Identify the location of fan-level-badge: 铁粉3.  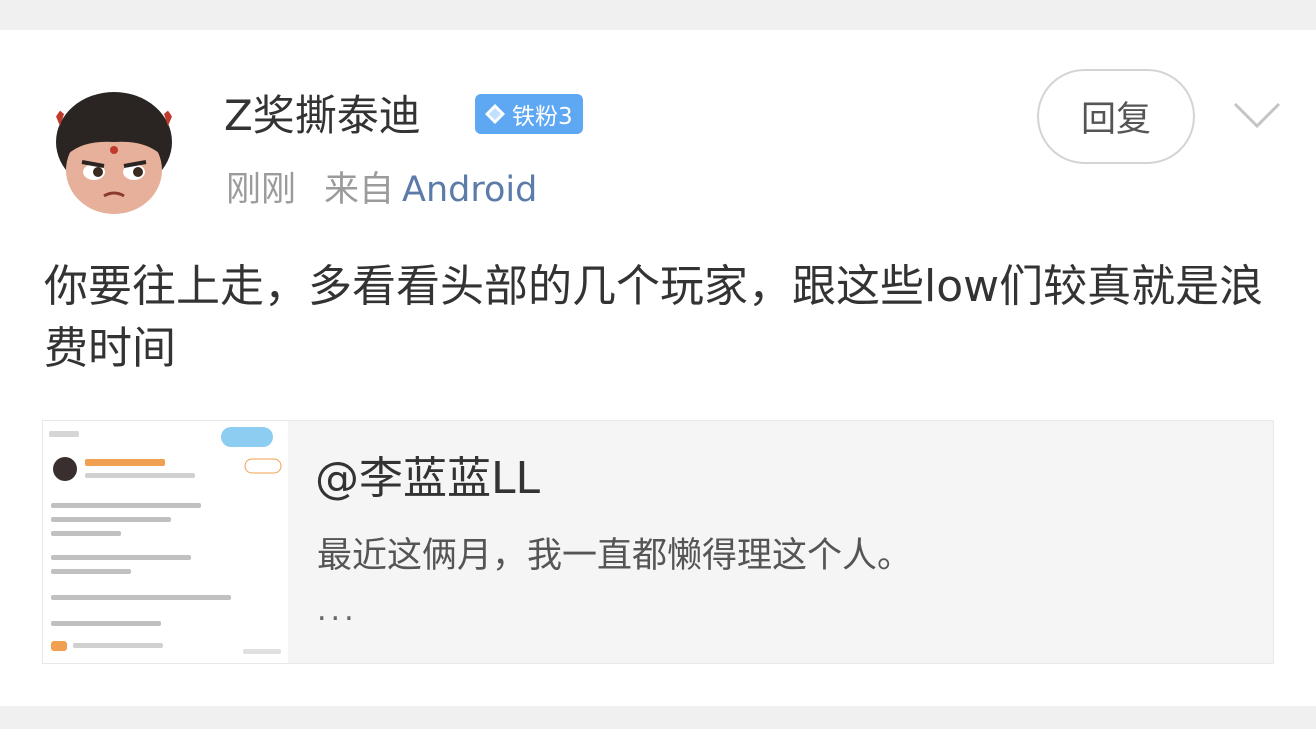
(529, 114).